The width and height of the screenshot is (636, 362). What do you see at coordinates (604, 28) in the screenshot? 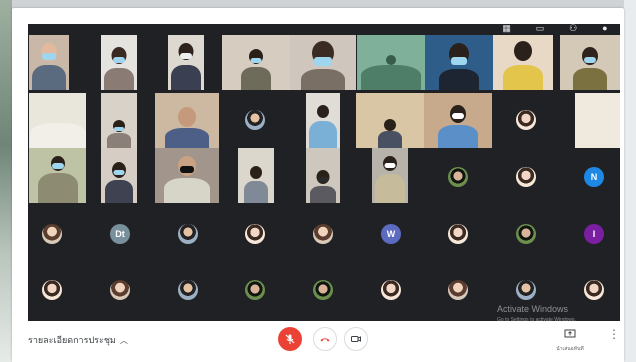
I see `account-icon: ●` at bounding box center [604, 28].